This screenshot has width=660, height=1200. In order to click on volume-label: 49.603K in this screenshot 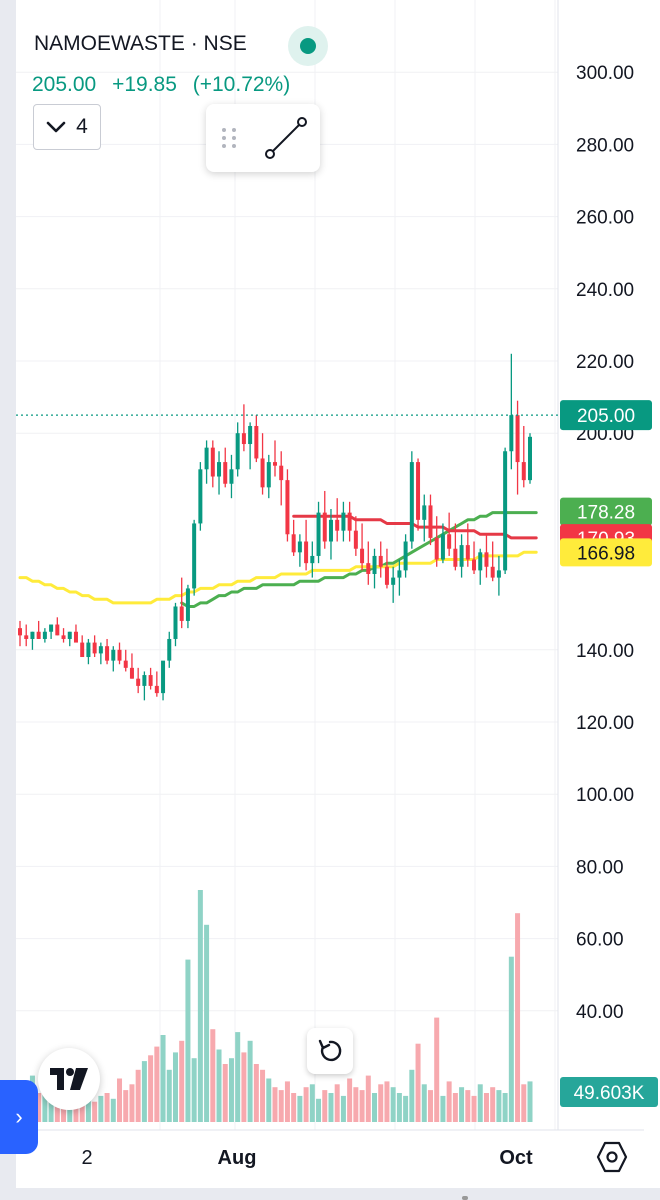, I will do `click(609, 1093)`.